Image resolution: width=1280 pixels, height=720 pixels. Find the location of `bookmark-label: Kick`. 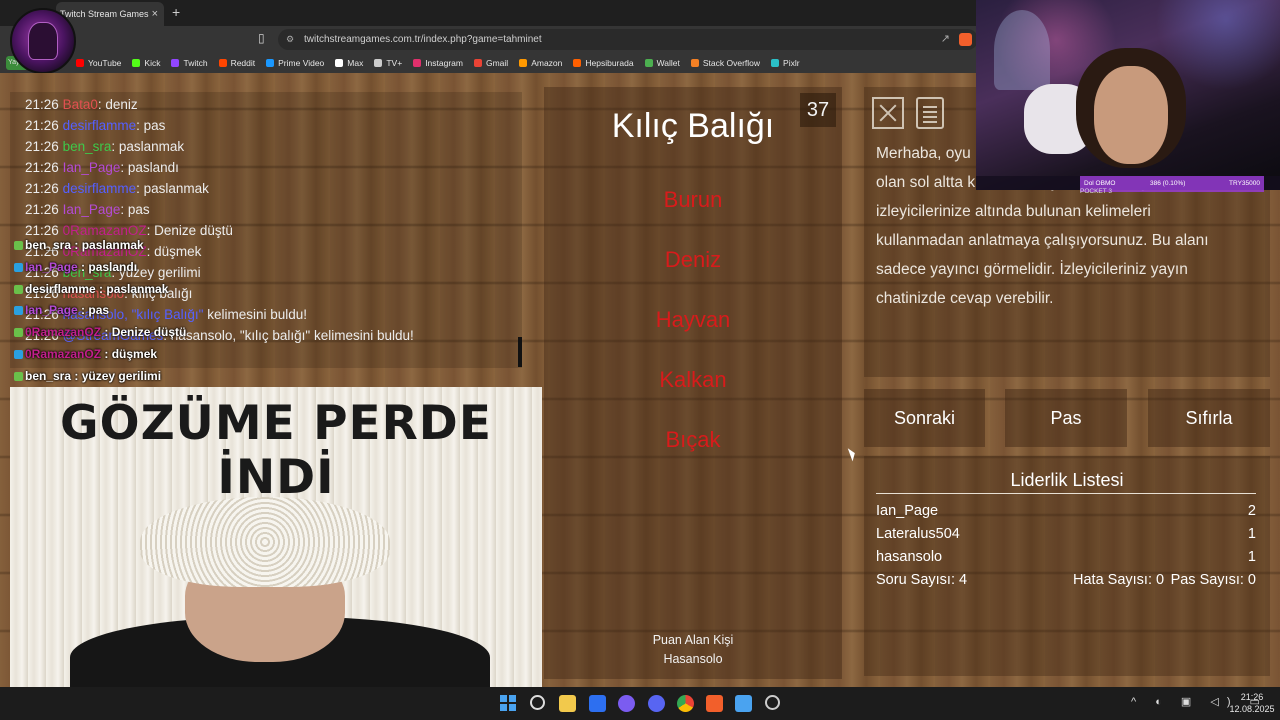

bookmark-label: Kick is located at coordinates (152, 63).